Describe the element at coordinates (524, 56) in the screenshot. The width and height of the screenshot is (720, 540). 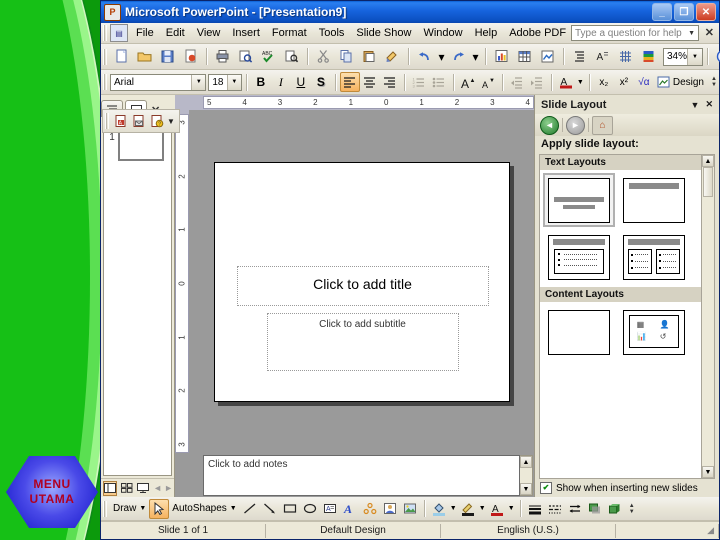
I see `insert-table-icon` at that location.